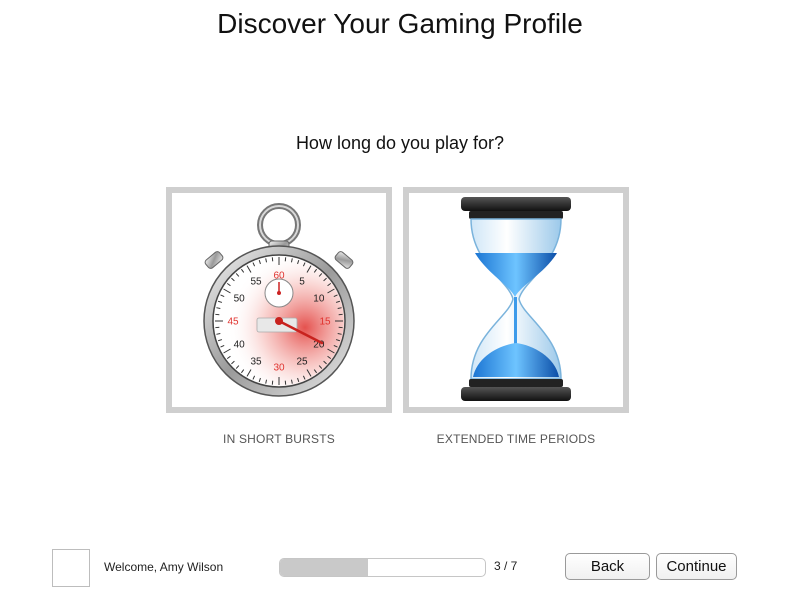 The height and width of the screenshot is (600, 800). Describe the element at coordinates (240, 299) in the screenshot. I see `dial-number: 50` at that location.